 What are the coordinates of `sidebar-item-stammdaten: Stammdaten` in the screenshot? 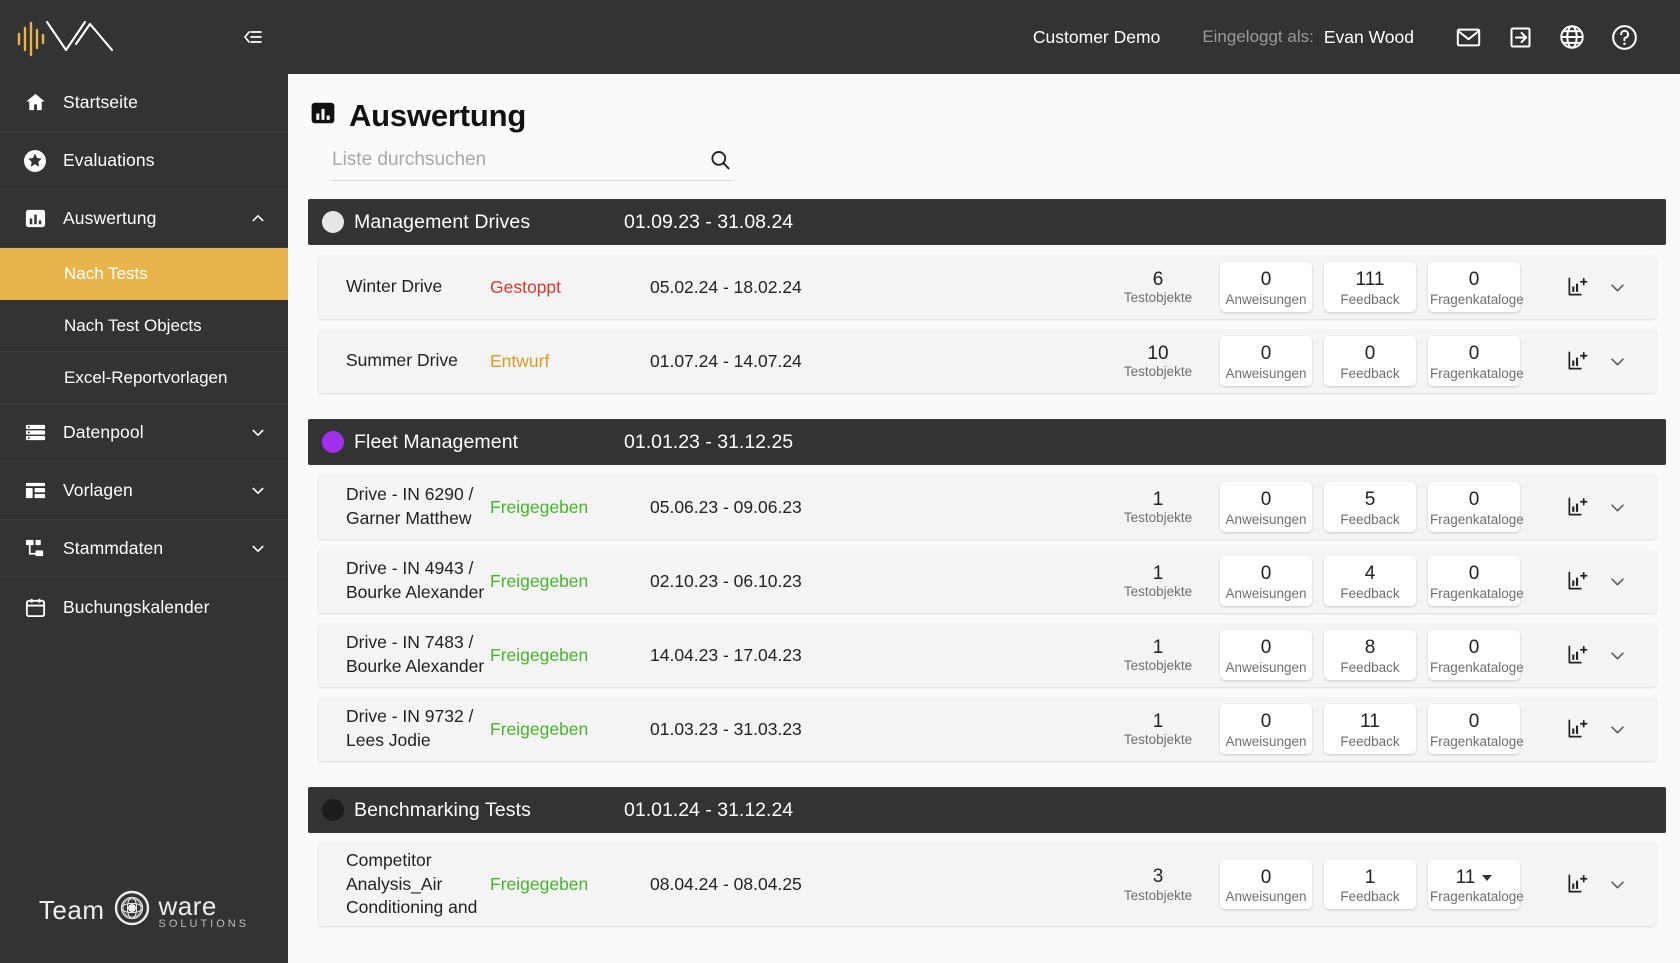 It's located at (144, 549).